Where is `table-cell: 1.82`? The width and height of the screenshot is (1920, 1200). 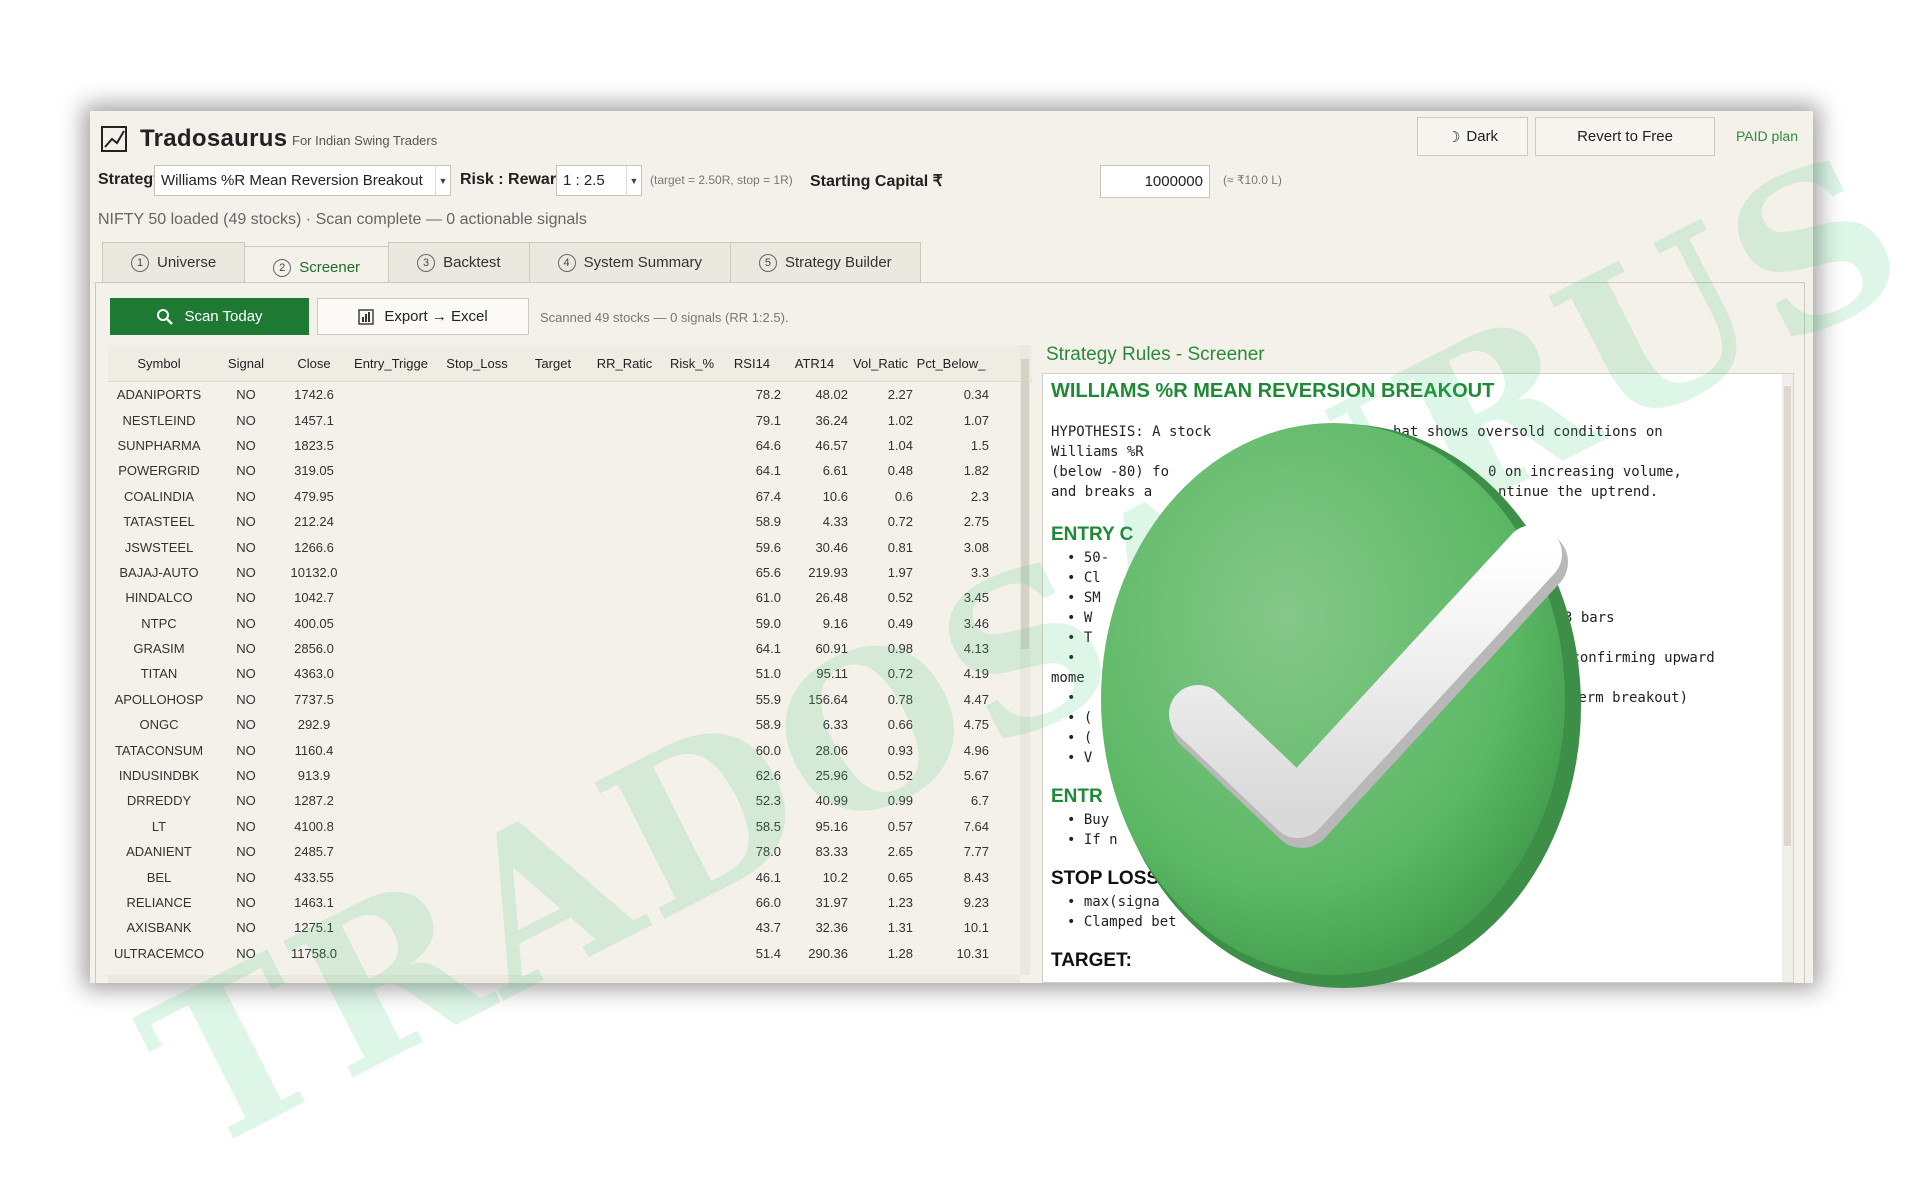
table-cell: 1.82 is located at coordinates (976, 471).